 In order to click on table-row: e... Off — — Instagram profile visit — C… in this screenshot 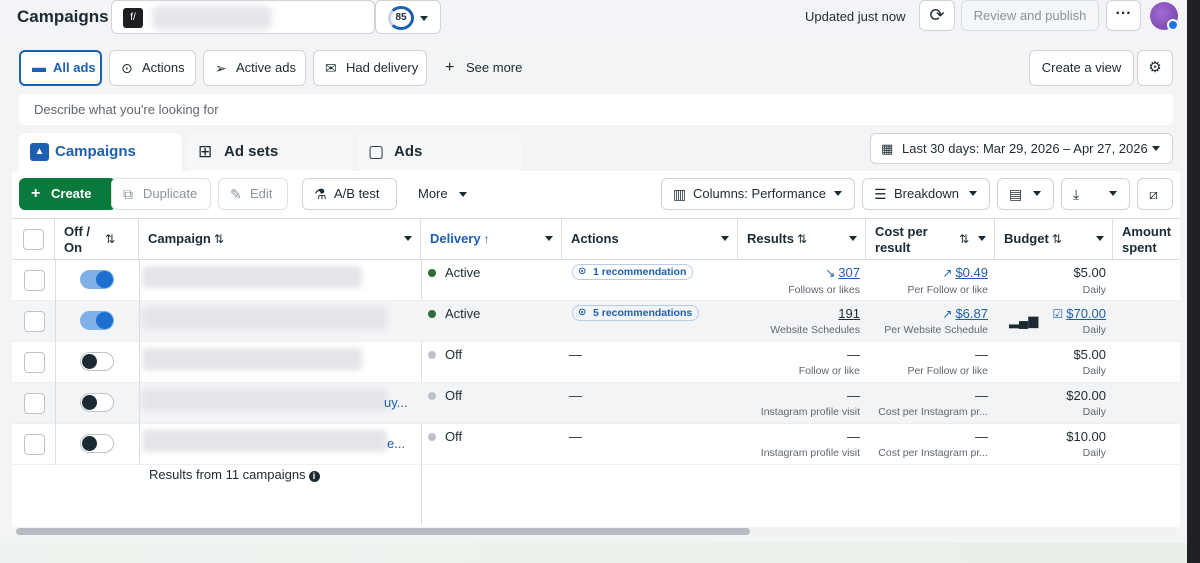, I will do `click(596, 444)`.